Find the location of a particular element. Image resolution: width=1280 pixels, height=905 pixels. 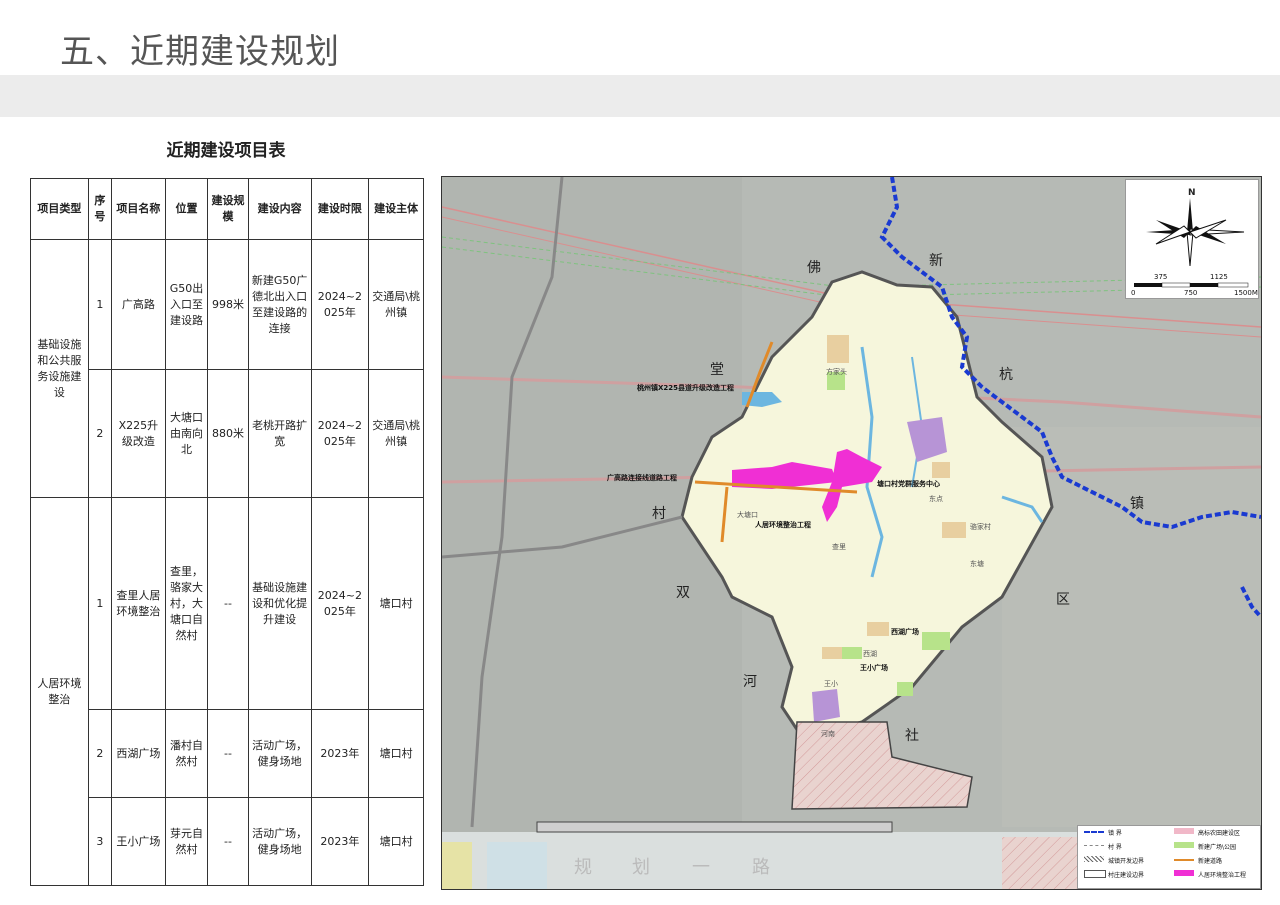

village-label: 王小 is located at coordinates (831, 684).